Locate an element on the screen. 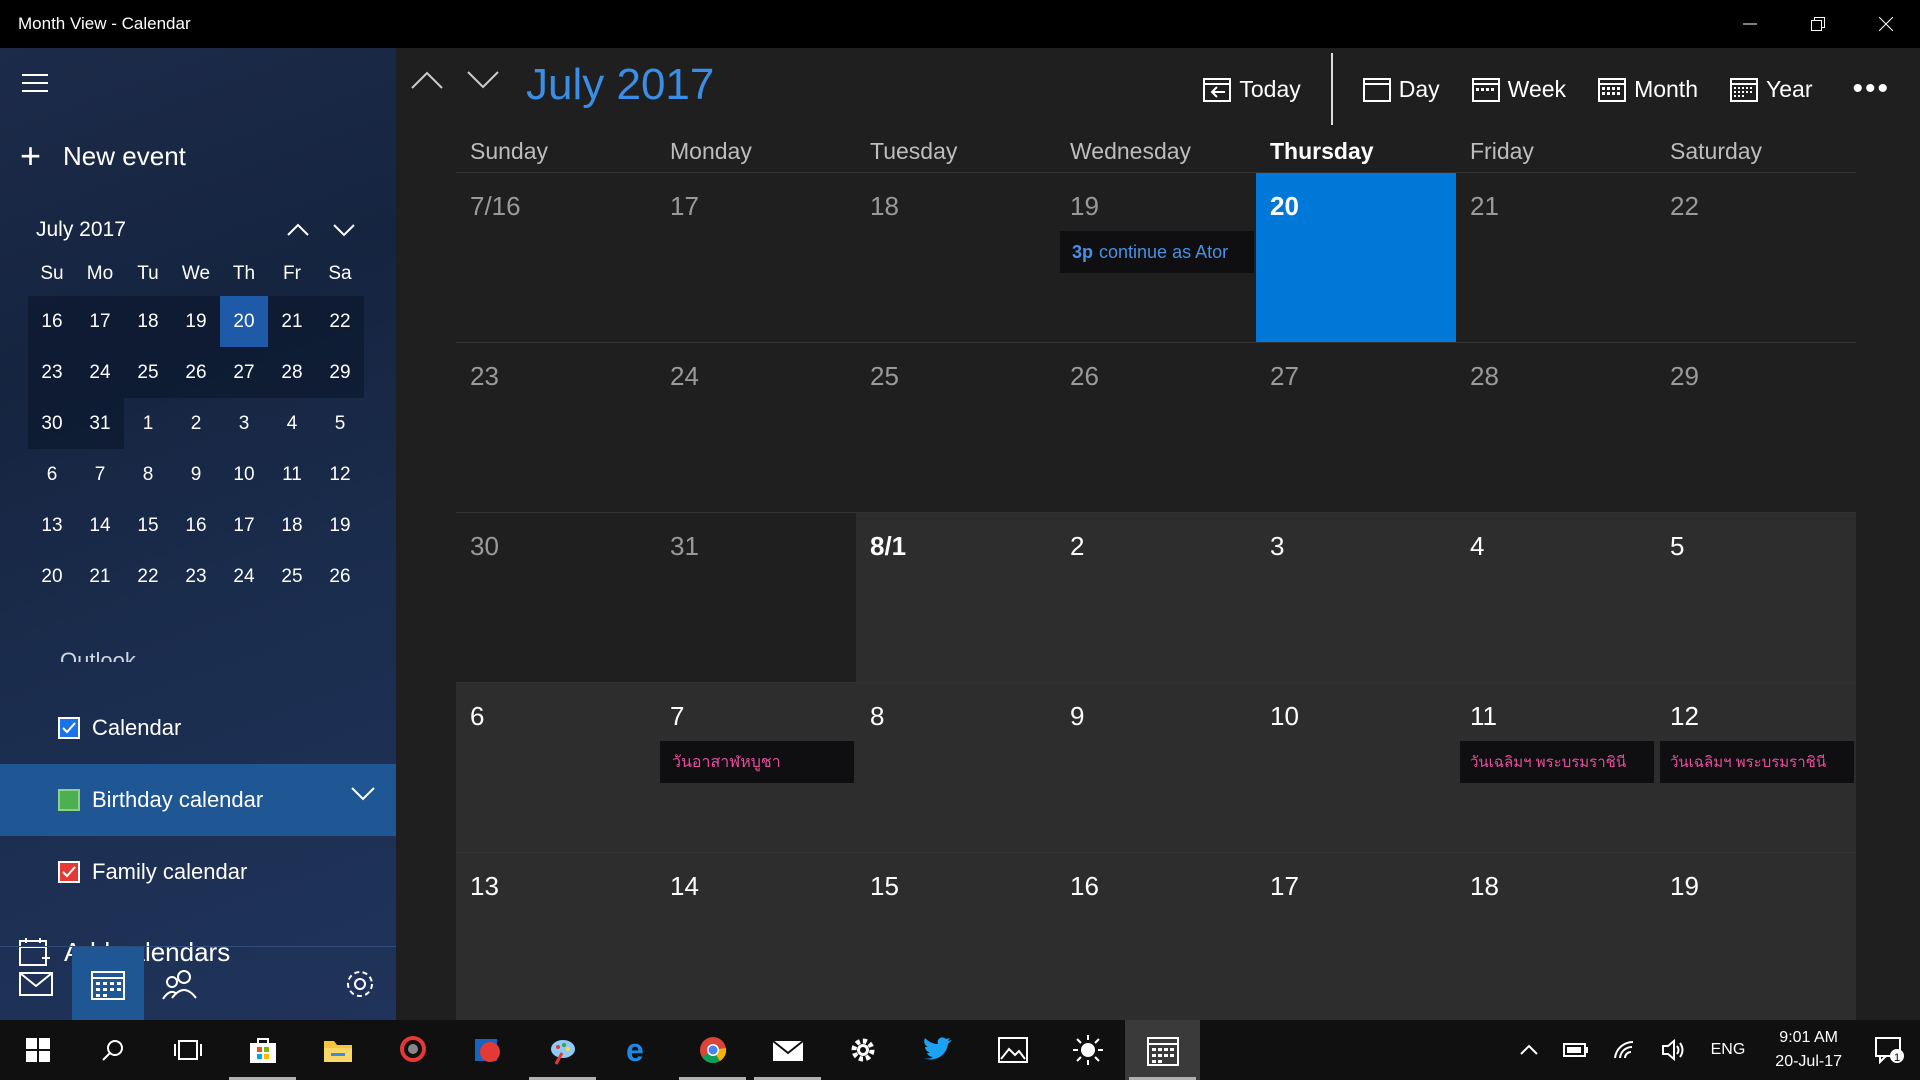 The image size is (1920, 1080). taskbar-twitter is located at coordinates (937, 1050).